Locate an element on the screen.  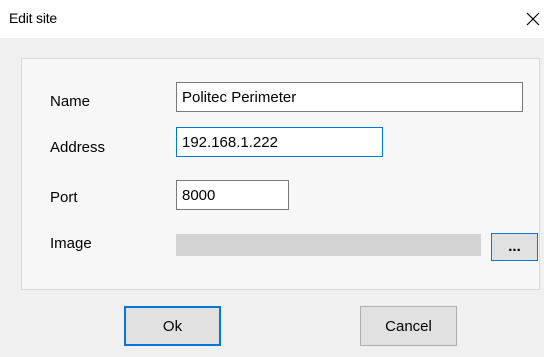
dialog-title: Edit site is located at coordinates (33, 18).